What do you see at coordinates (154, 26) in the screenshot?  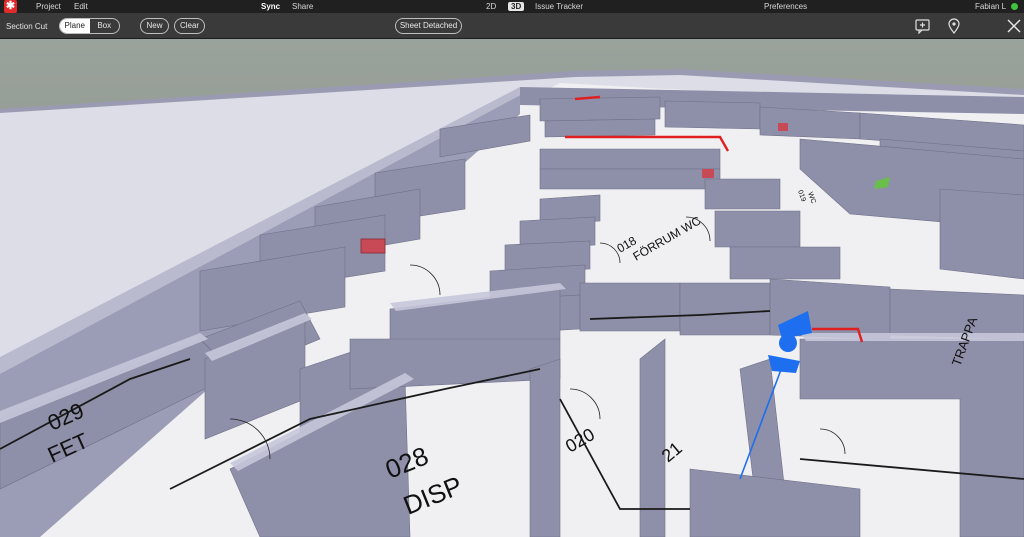 I see `new-section-button: New` at bounding box center [154, 26].